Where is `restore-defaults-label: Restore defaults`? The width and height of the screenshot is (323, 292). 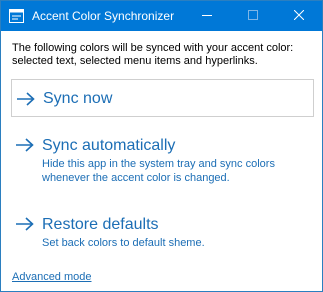 restore-defaults-label: Restore defaults is located at coordinates (100, 224).